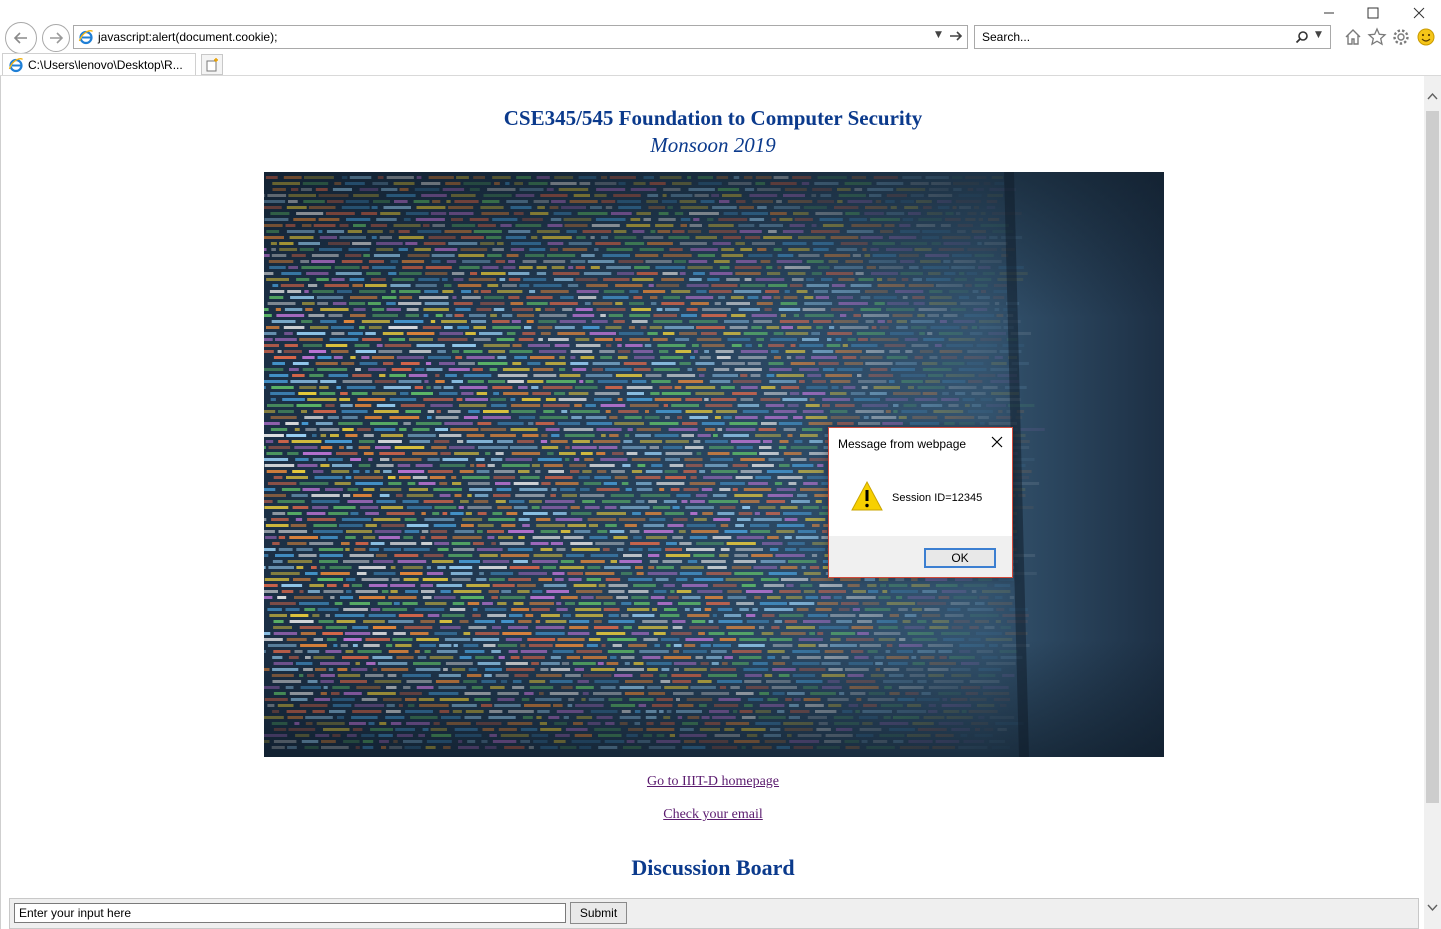 This screenshot has height=929, width=1441. I want to click on check-email-link: Check your email, so click(713, 815).